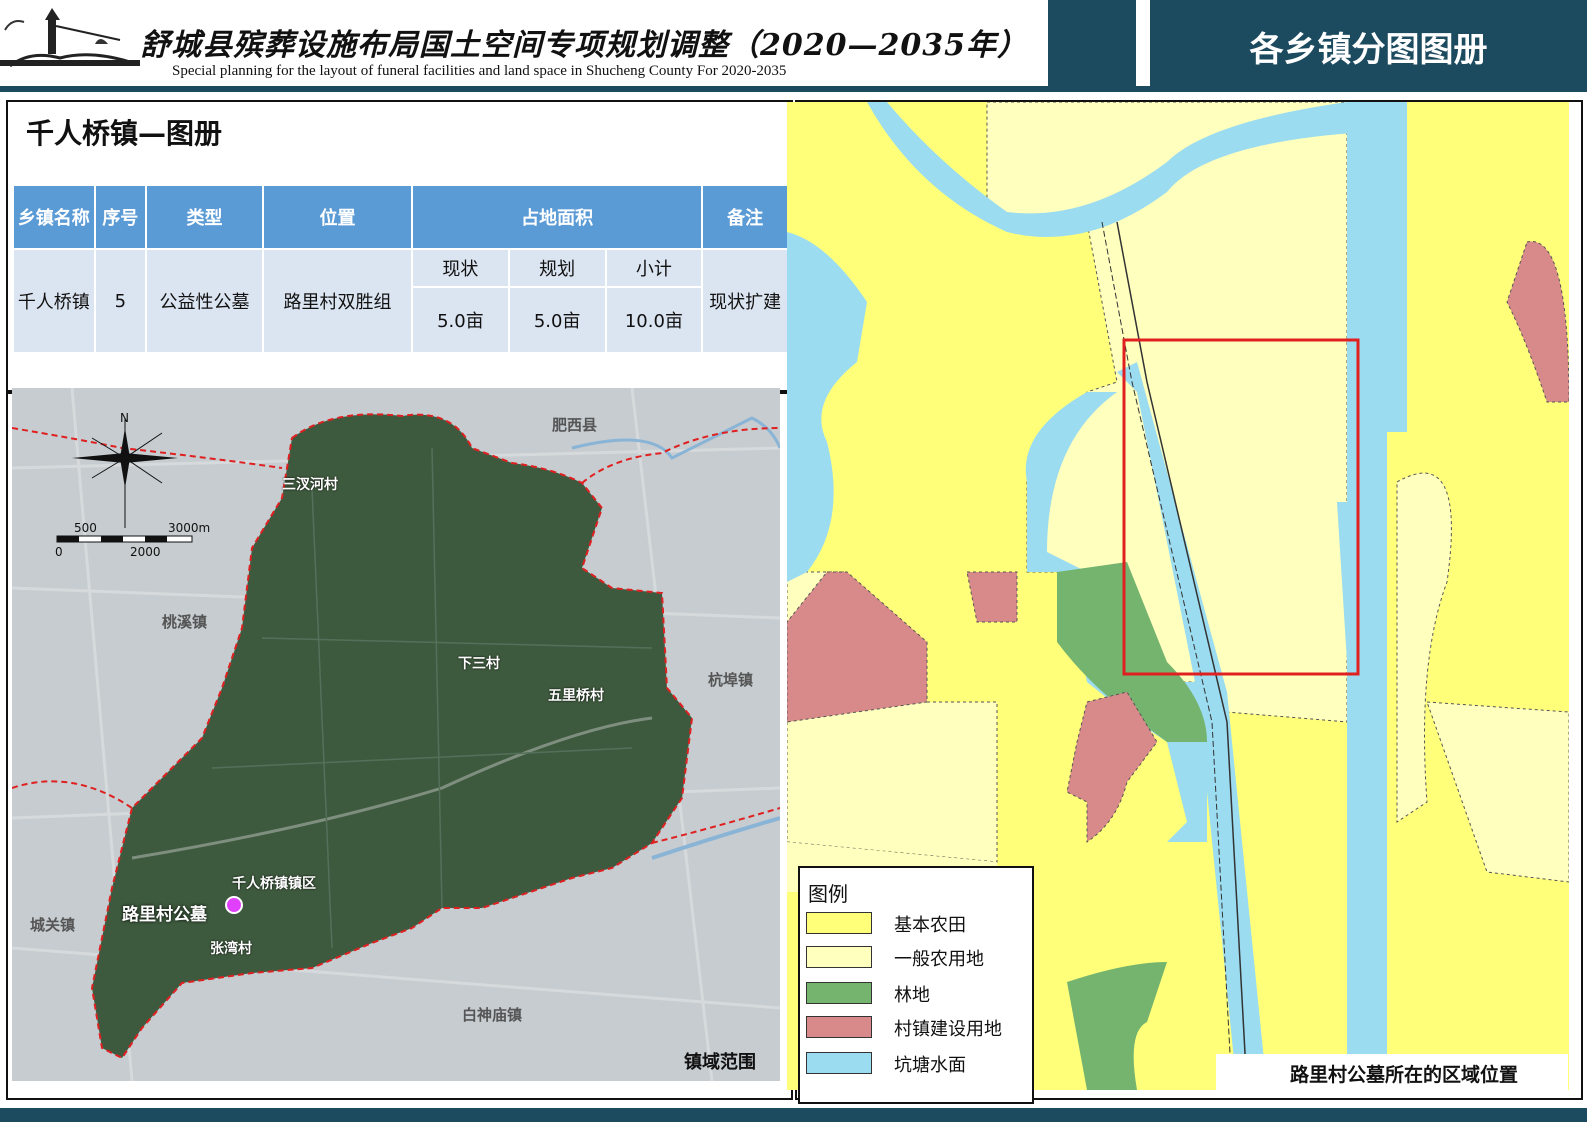 This screenshot has width=1587, height=1122. What do you see at coordinates (654, 268) in the screenshot?
I see `subheader-subtotal: 小计` at bounding box center [654, 268].